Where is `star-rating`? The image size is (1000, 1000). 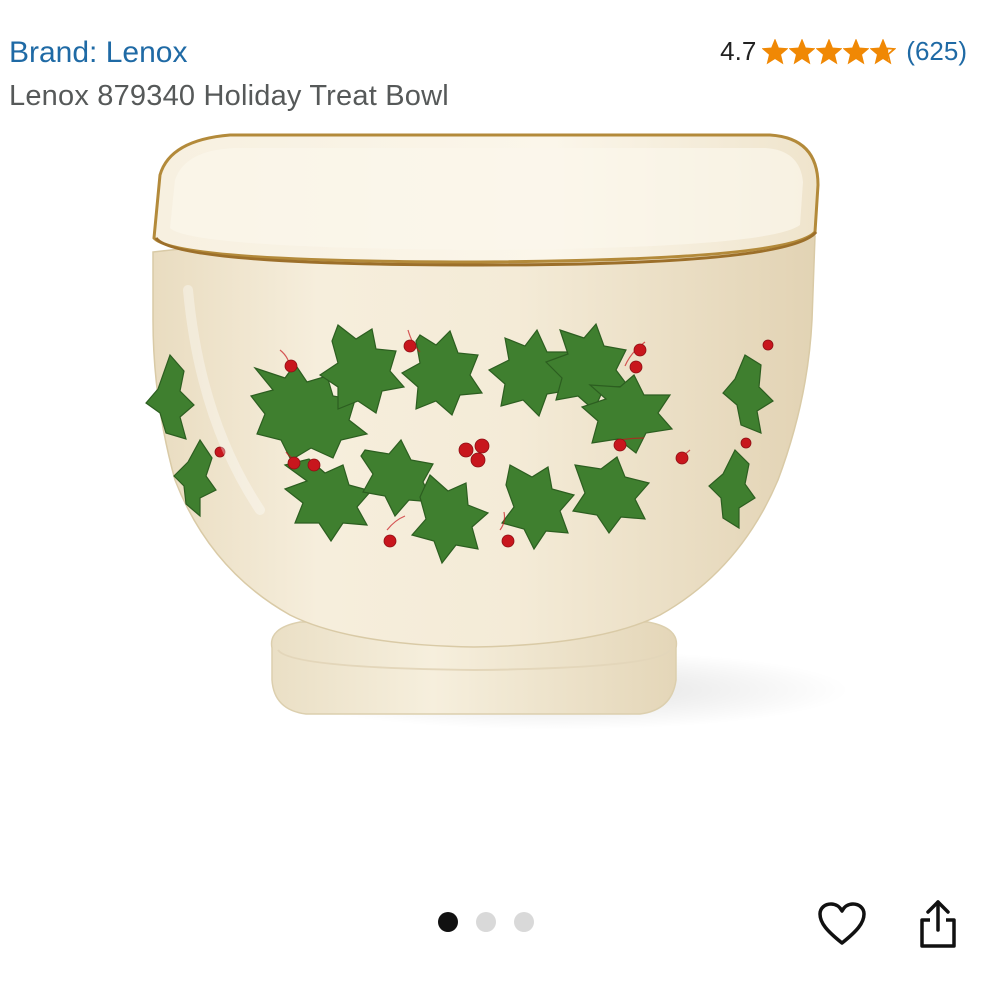
star-rating is located at coordinates (829, 51).